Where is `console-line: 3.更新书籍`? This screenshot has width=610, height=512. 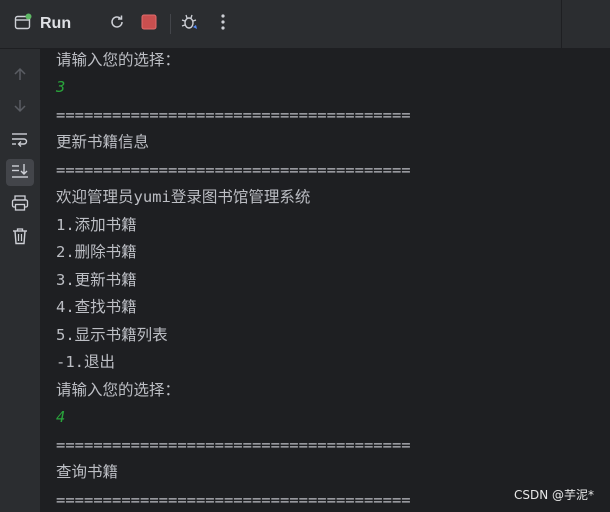
console-line: 3.更新书籍 is located at coordinates (96, 280).